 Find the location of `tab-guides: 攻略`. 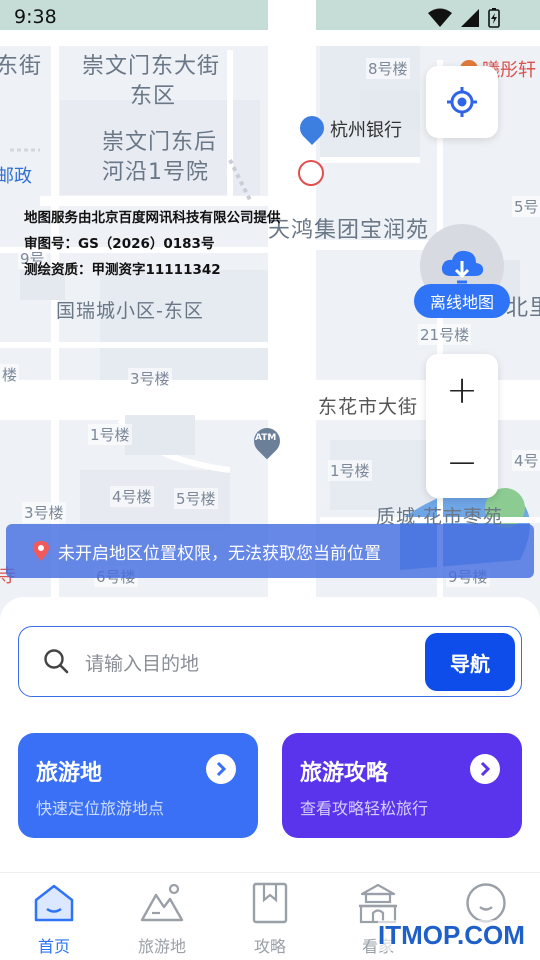

tab-guides: 攻略 is located at coordinates (270, 919).